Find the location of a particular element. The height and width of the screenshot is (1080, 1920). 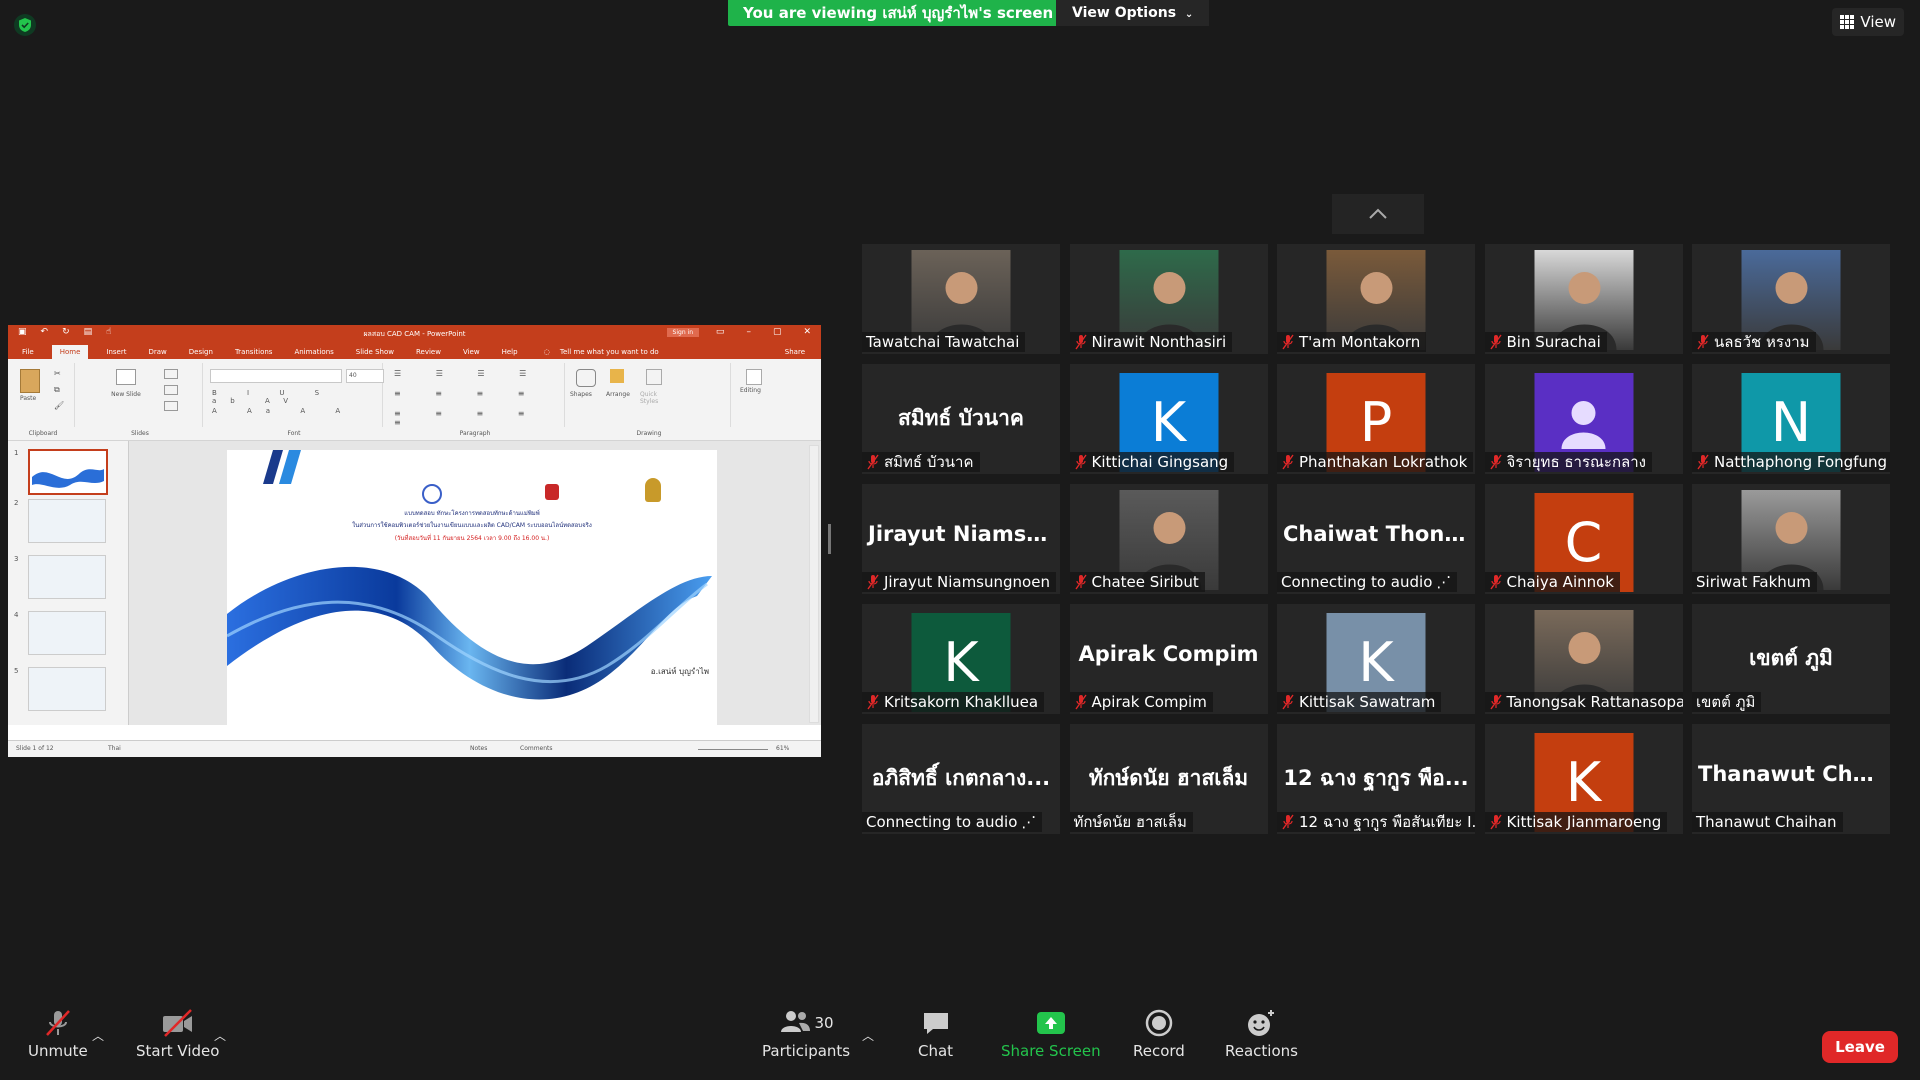

panel-splitter is located at coordinates (829, 539).